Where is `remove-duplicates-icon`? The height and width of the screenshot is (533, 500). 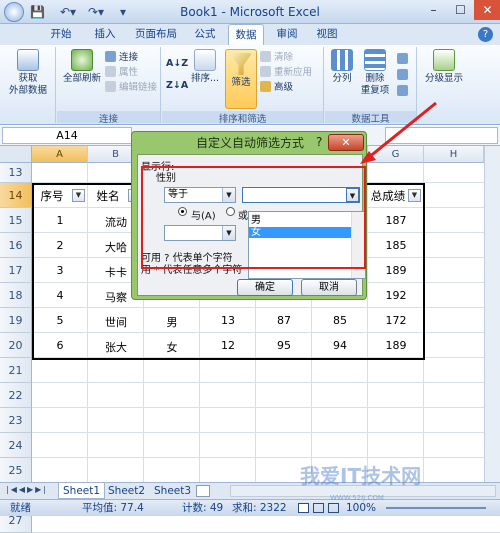
remove-duplicates-icon is located at coordinates (375, 60).